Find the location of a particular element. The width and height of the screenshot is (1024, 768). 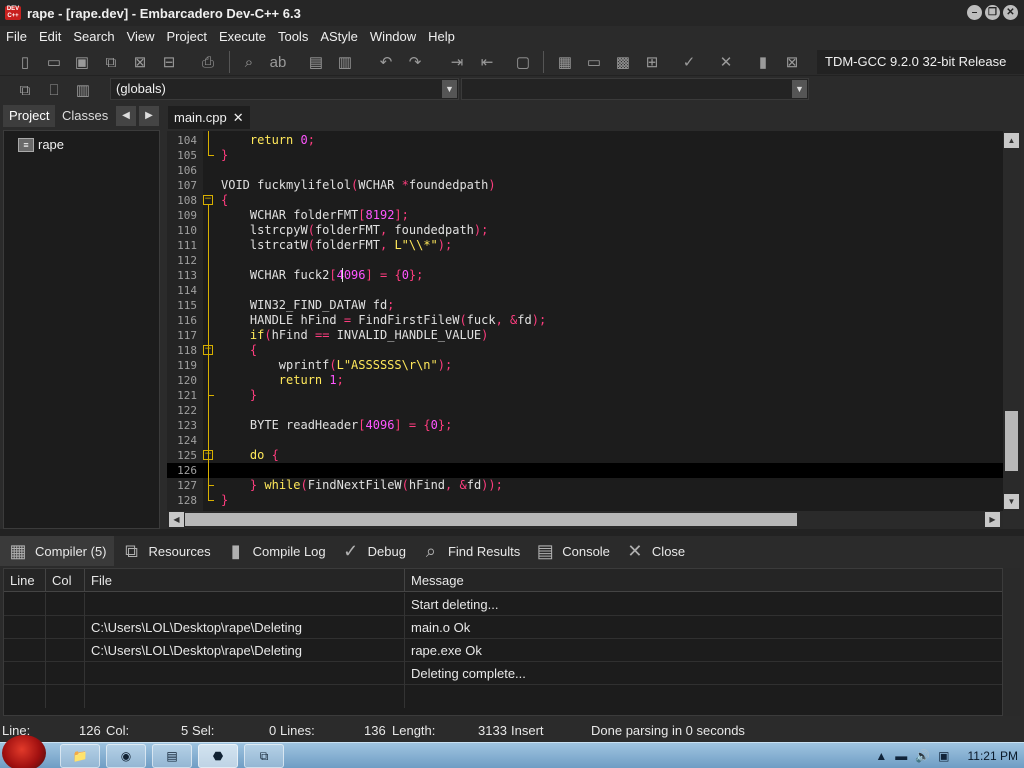

chrome-taskbar-icon: ◉ is located at coordinates (126, 756).